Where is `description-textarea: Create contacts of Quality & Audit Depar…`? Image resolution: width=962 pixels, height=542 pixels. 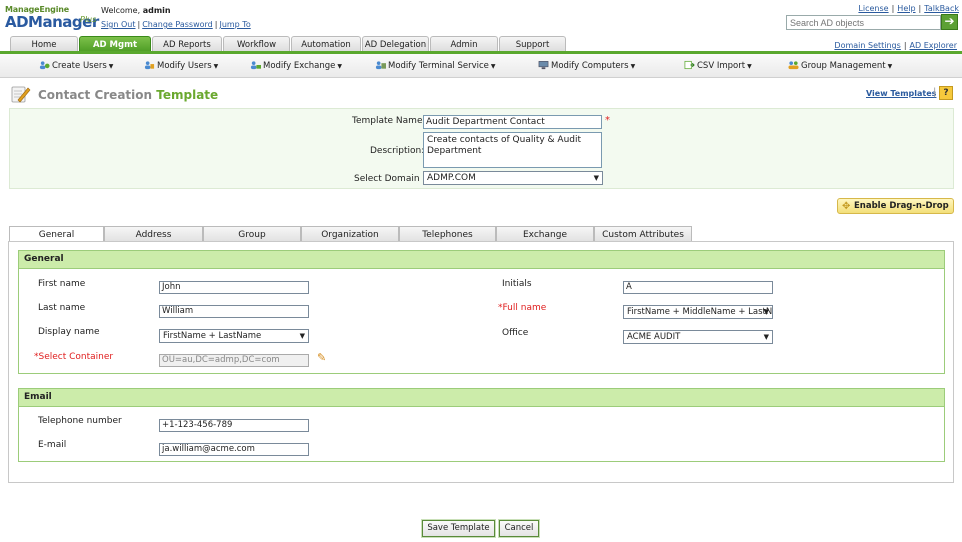
description-textarea: Create contacts of Quality & Audit Depar… is located at coordinates (512, 150).